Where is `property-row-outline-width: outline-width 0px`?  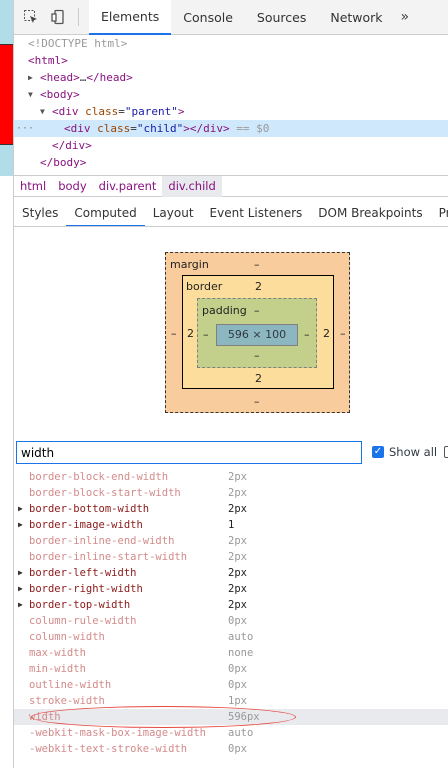
property-row-outline-width: outline-width 0px is located at coordinates (231, 685).